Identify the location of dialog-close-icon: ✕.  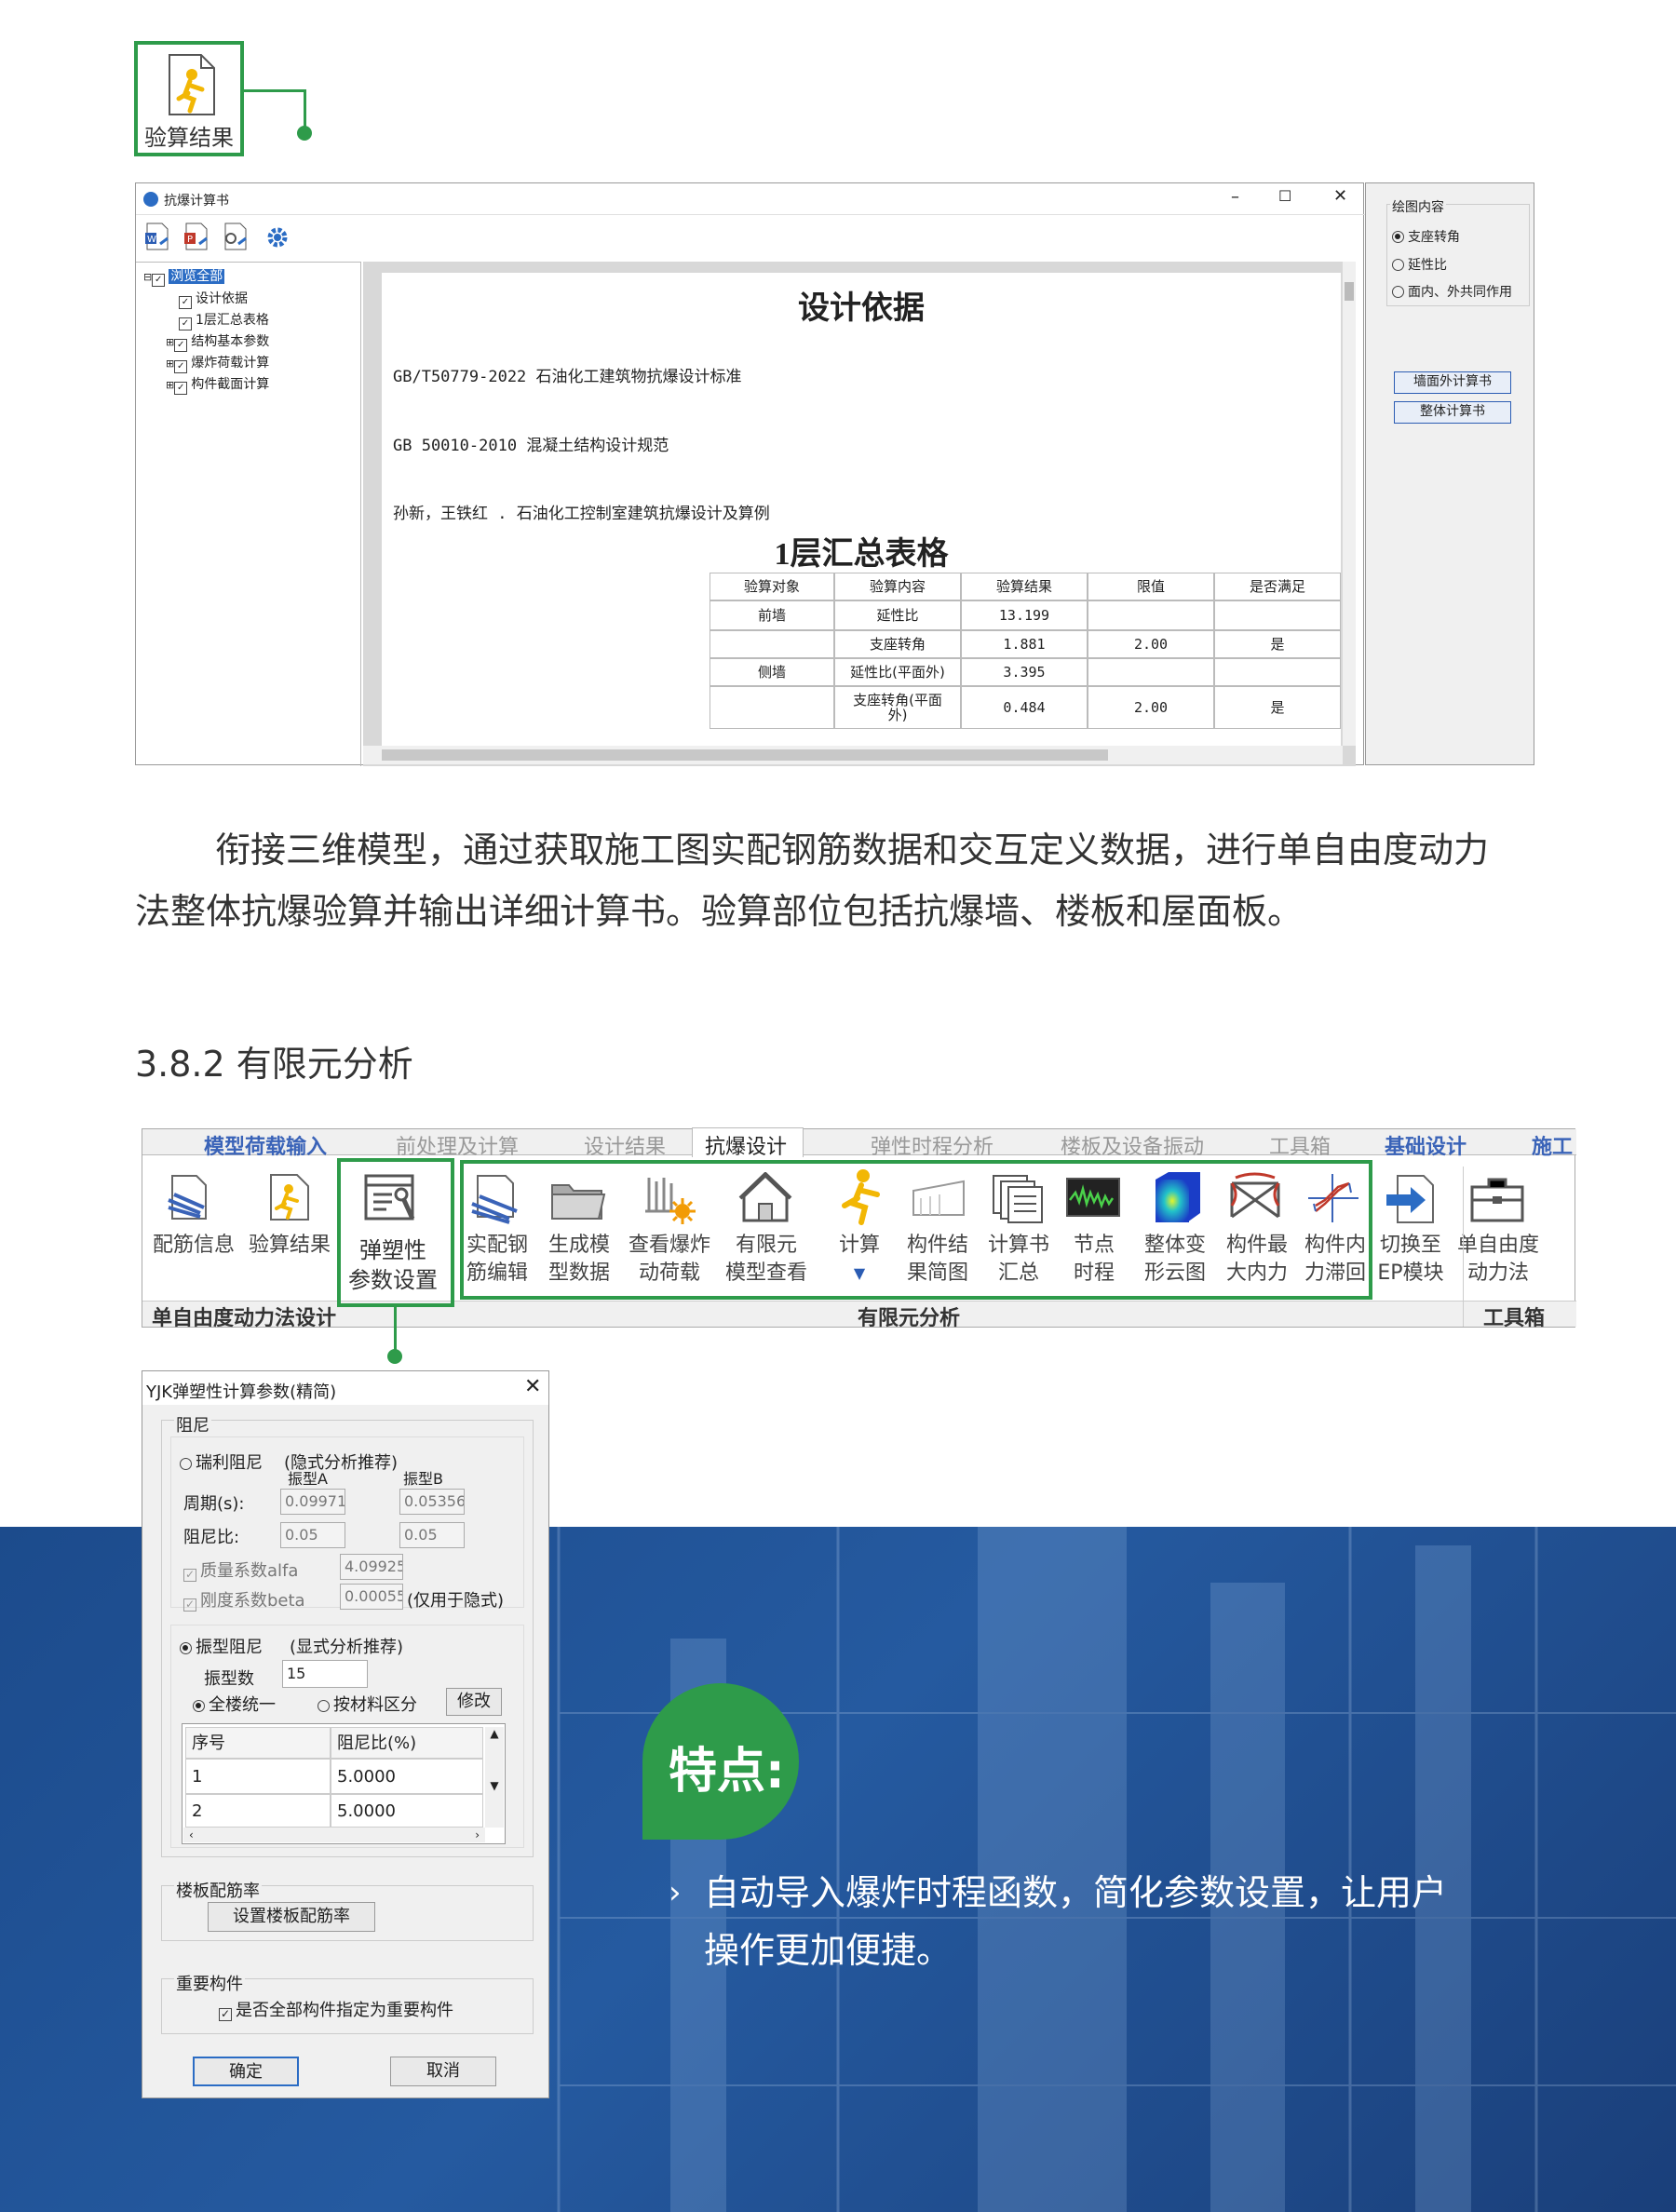
(533, 1386).